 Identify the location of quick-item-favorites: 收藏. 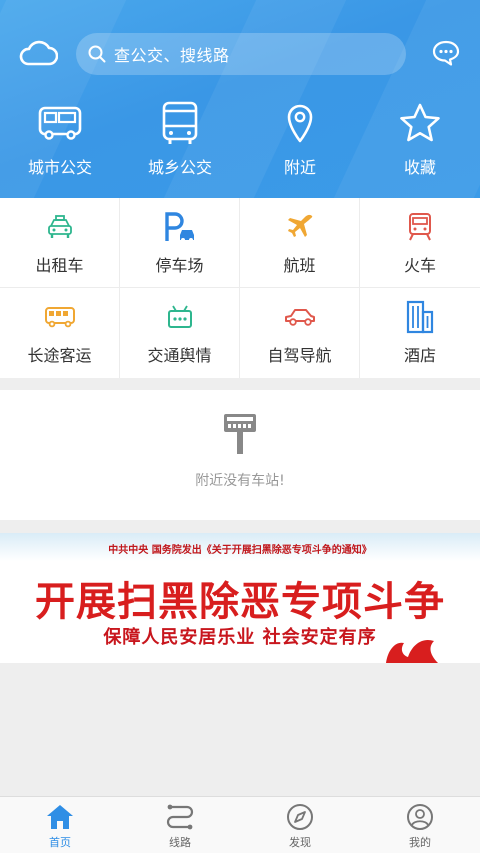
(420, 143).